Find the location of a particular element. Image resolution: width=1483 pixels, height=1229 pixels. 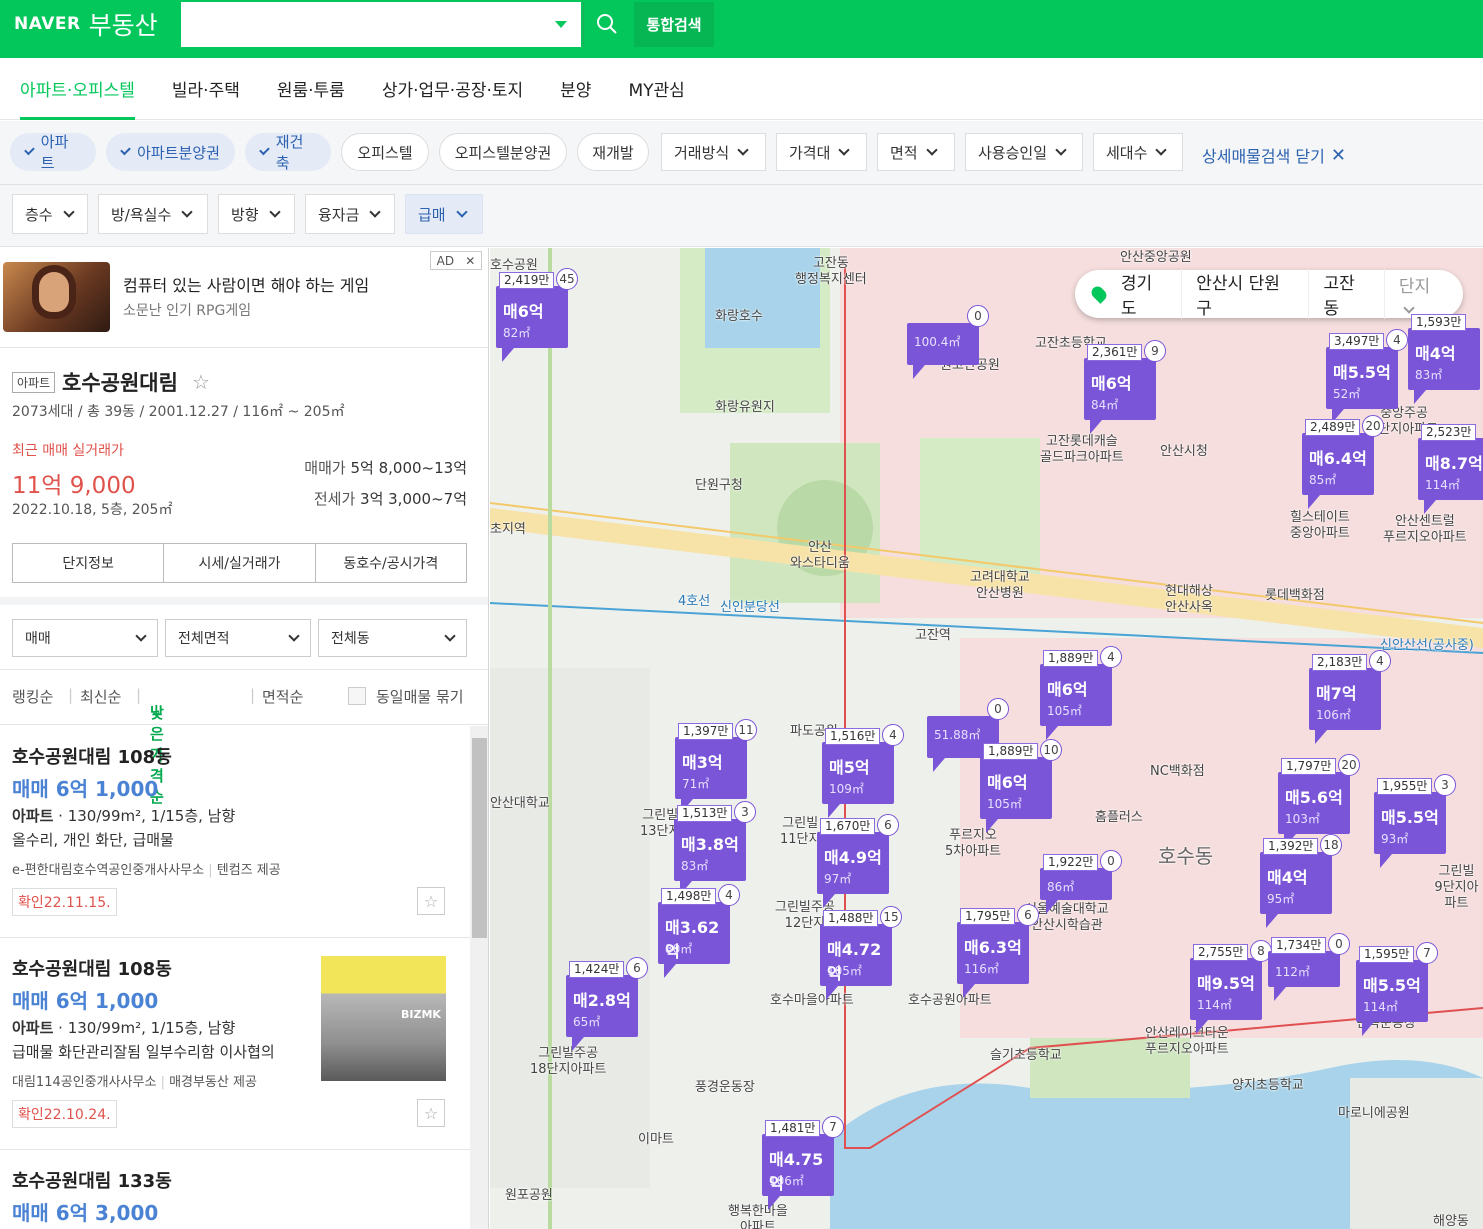

price-marker: 3,497만 매5.5억 52㎡ 4 is located at coordinates (1367, 376).